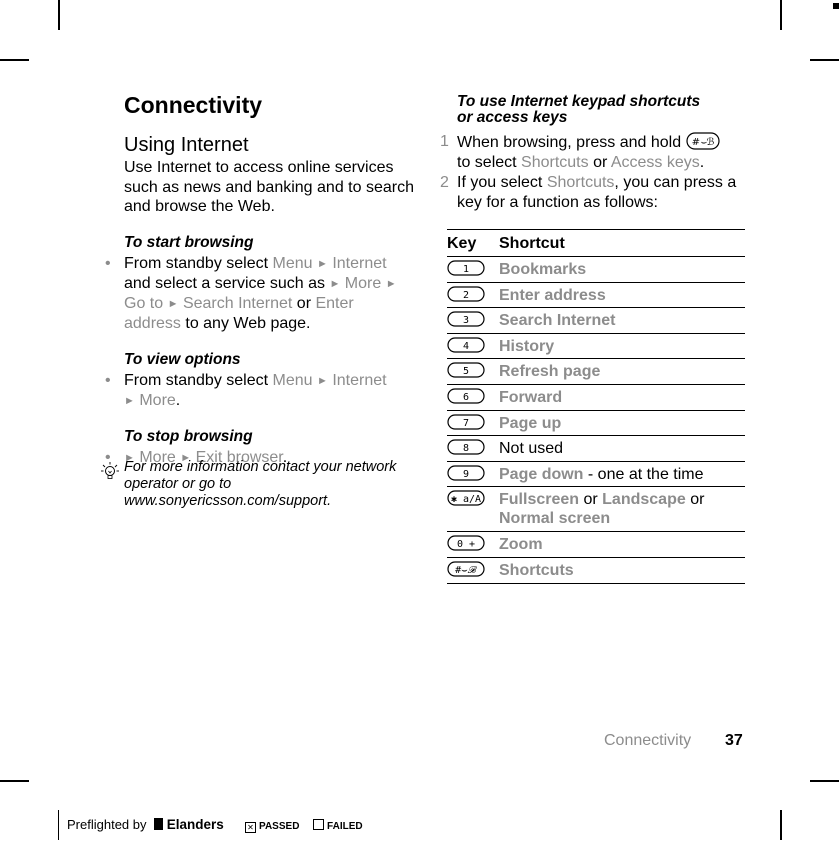 The image size is (839, 842). Describe the element at coordinates (622, 448) in the screenshot. I see `shortcut-cell: Not used` at that location.